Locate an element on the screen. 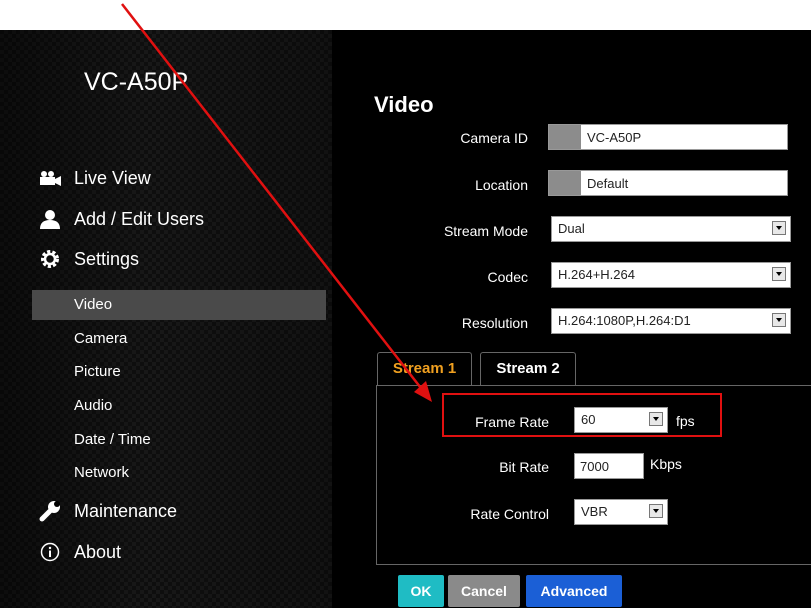  document-top-strip is located at coordinates (405, 15).